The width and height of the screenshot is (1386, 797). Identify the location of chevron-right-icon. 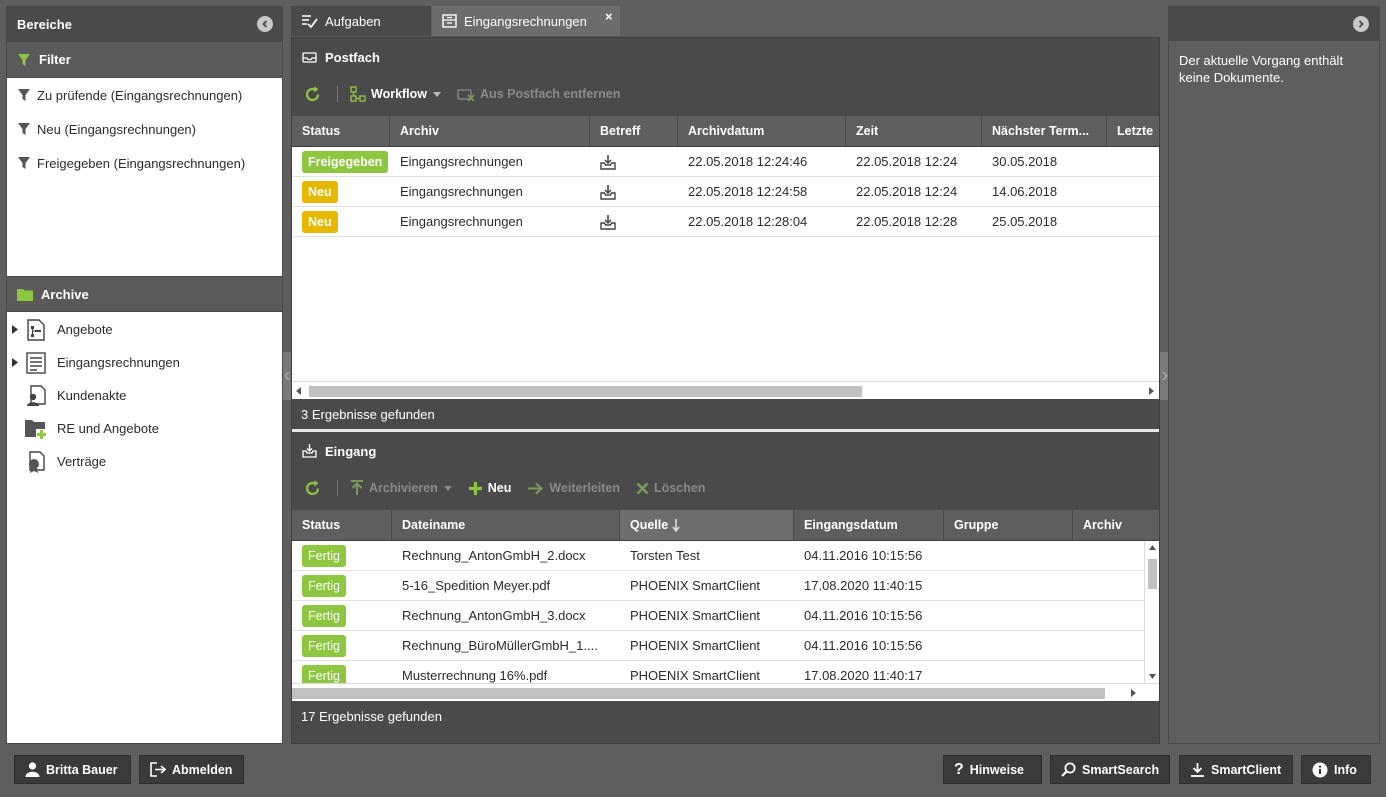
(1164, 376).